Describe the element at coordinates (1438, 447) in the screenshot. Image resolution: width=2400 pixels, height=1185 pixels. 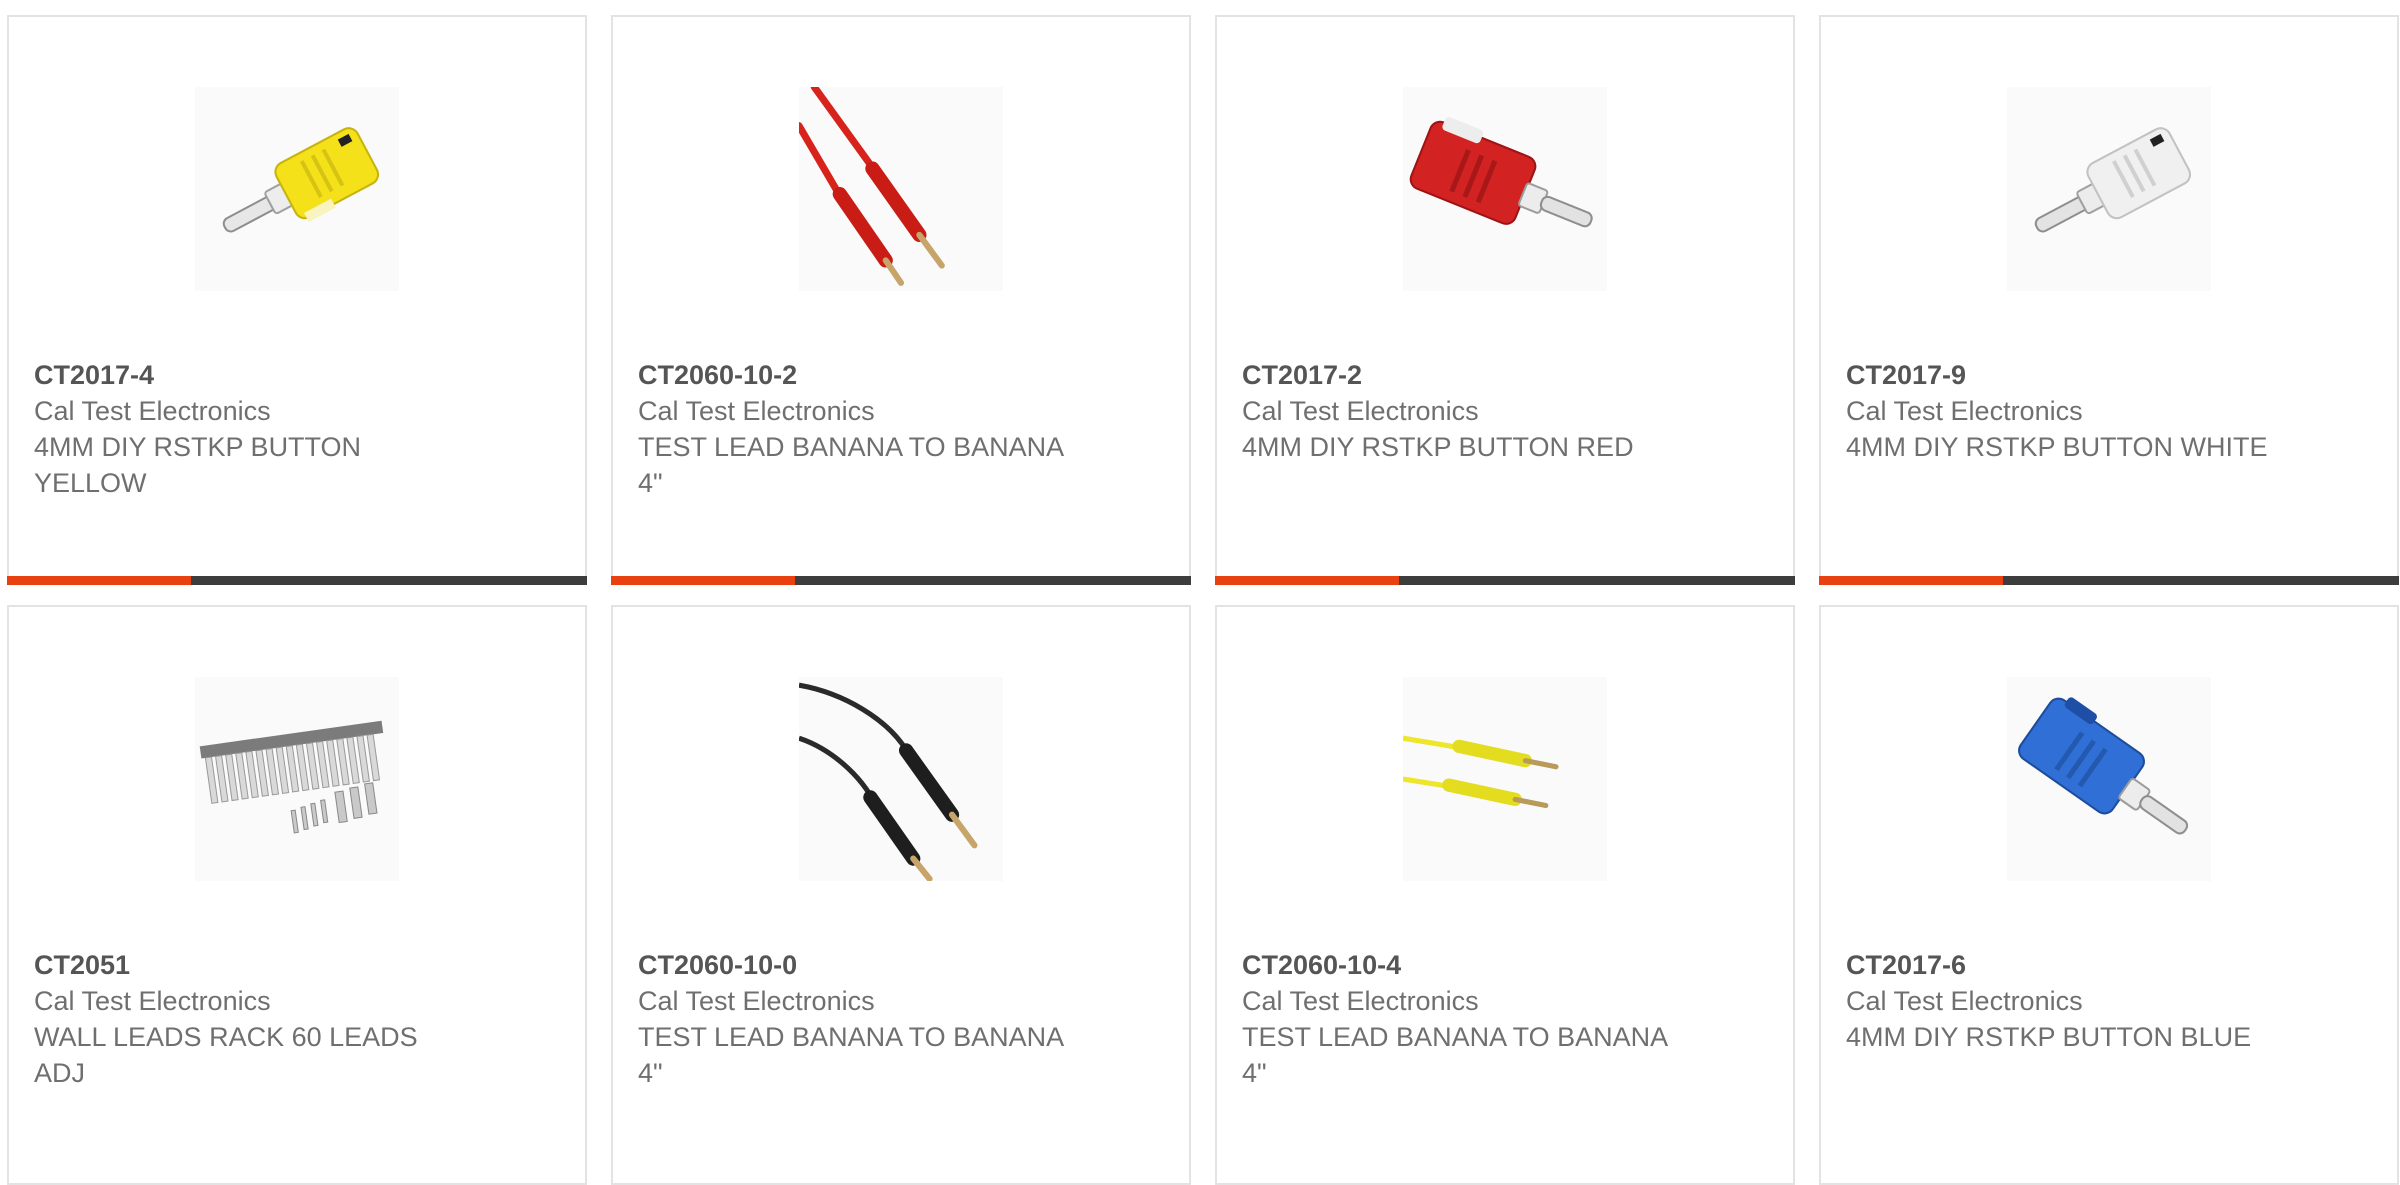
I see `product-description: 4MM DIY RSTKP BUTTON RED` at that location.